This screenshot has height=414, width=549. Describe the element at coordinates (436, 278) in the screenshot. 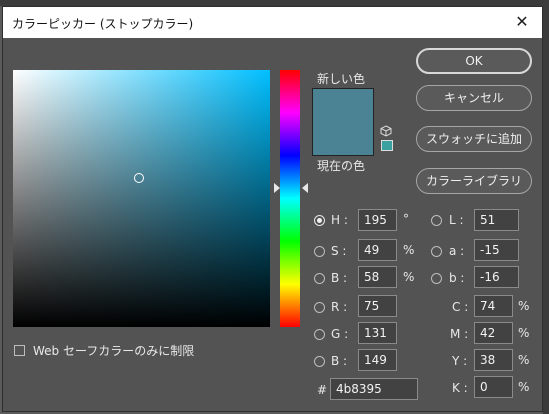

I see `lab-b-radio` at that location.